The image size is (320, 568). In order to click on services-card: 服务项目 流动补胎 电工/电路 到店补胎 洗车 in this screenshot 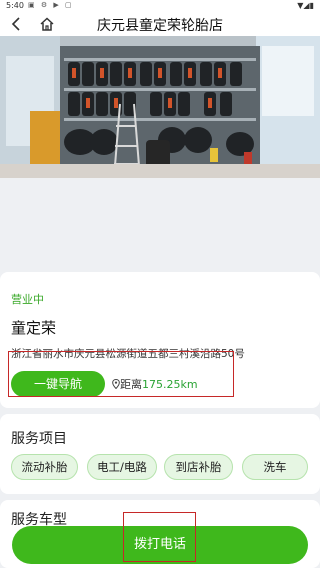, I will do `click(160, 454)`.